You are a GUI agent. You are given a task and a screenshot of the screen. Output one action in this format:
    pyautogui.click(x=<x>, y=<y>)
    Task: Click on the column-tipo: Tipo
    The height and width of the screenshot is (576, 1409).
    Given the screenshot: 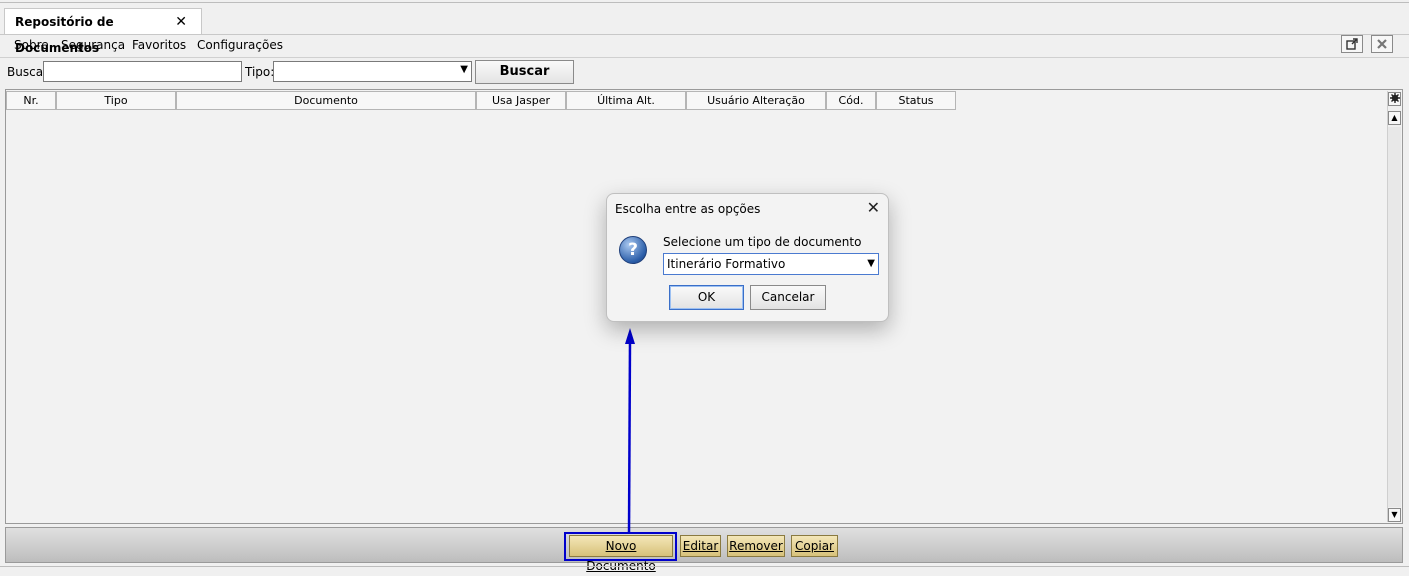 What is the action you would take?
    pyautogui.click(x=116, y=100)
    